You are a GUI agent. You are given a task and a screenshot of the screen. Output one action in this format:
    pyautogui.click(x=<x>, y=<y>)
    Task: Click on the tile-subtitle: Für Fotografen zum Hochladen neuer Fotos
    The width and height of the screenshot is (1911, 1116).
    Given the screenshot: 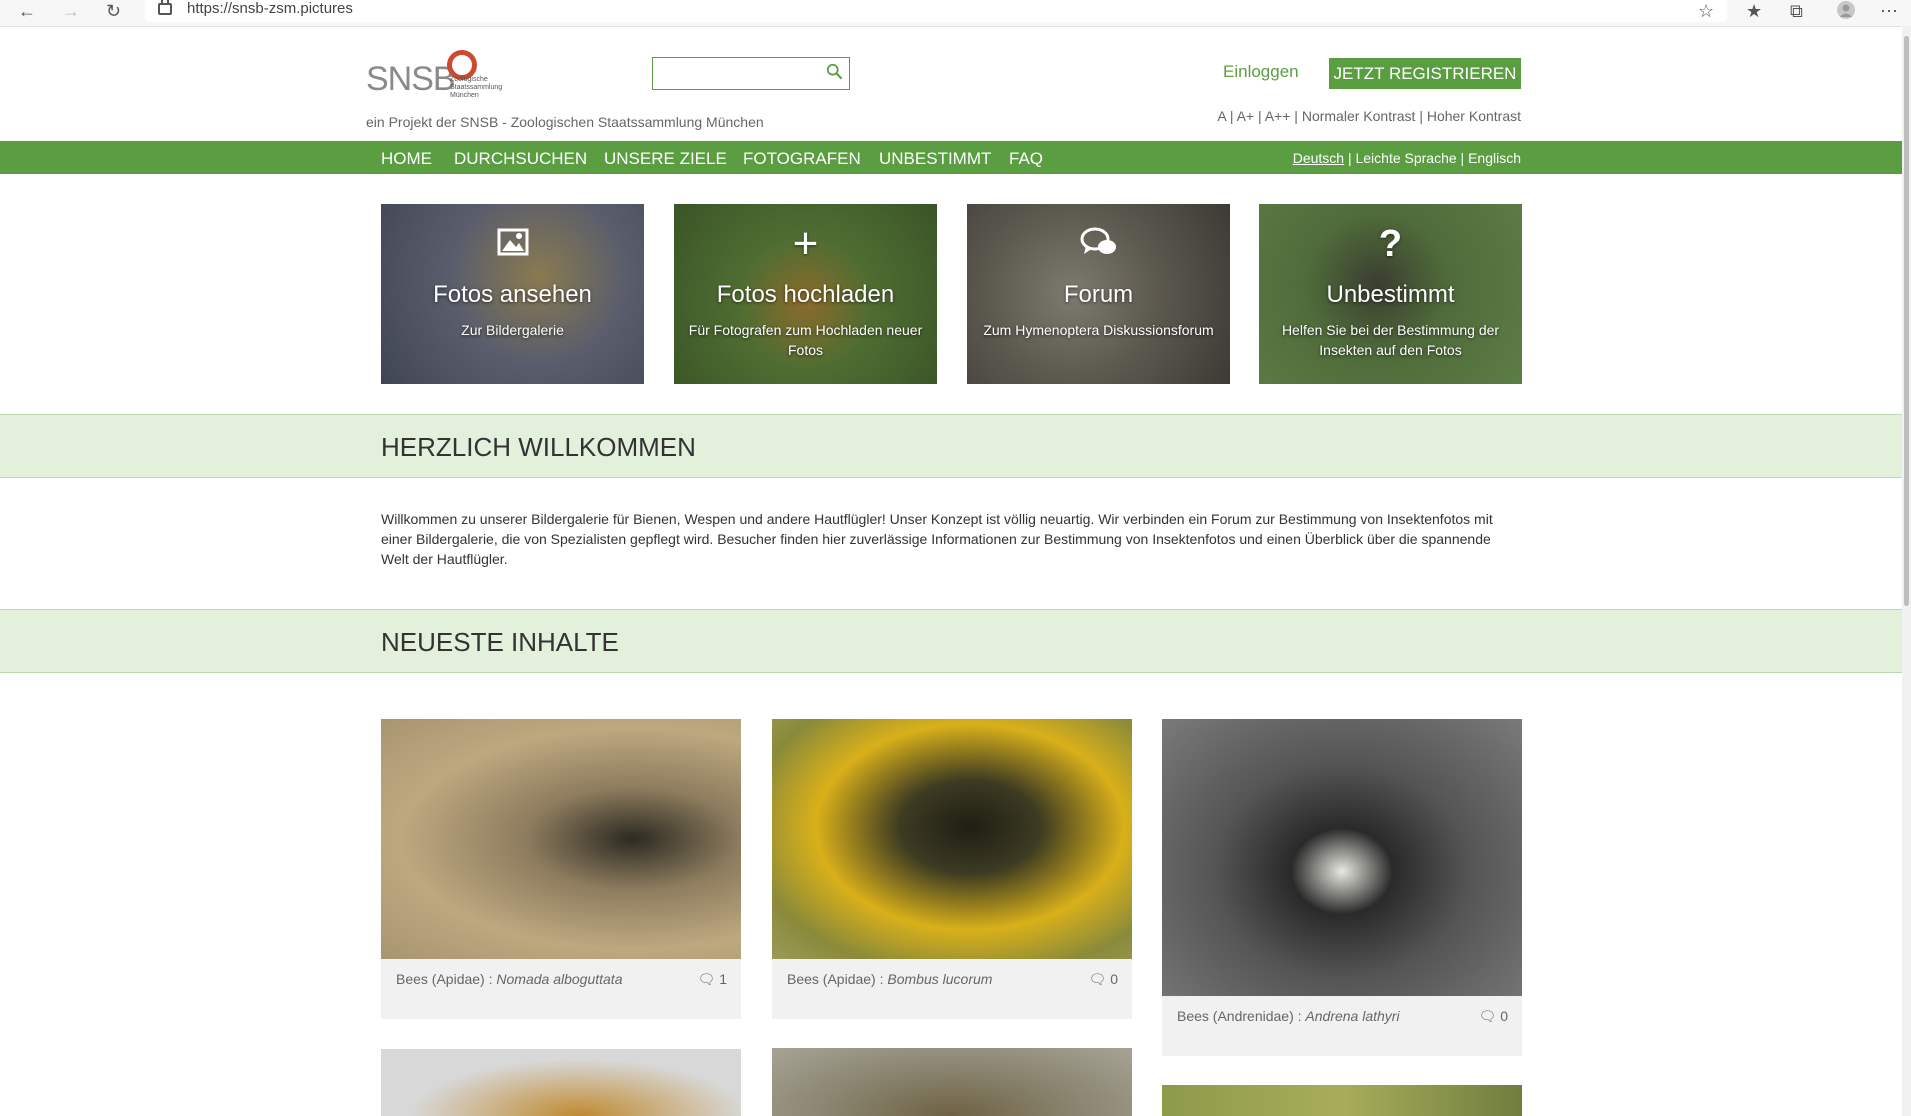 What is the action you would take?
    pyautogui.click(x=805, y=340)
    